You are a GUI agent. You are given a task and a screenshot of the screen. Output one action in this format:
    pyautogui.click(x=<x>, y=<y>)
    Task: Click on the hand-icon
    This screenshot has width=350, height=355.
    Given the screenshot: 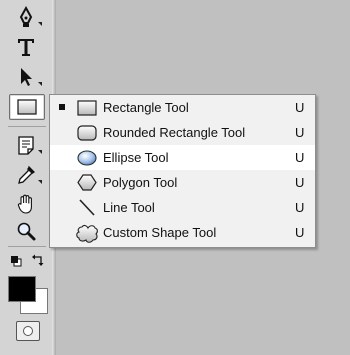 What is the action you would take?
    pyautogui.click(x=26, y=204)
    